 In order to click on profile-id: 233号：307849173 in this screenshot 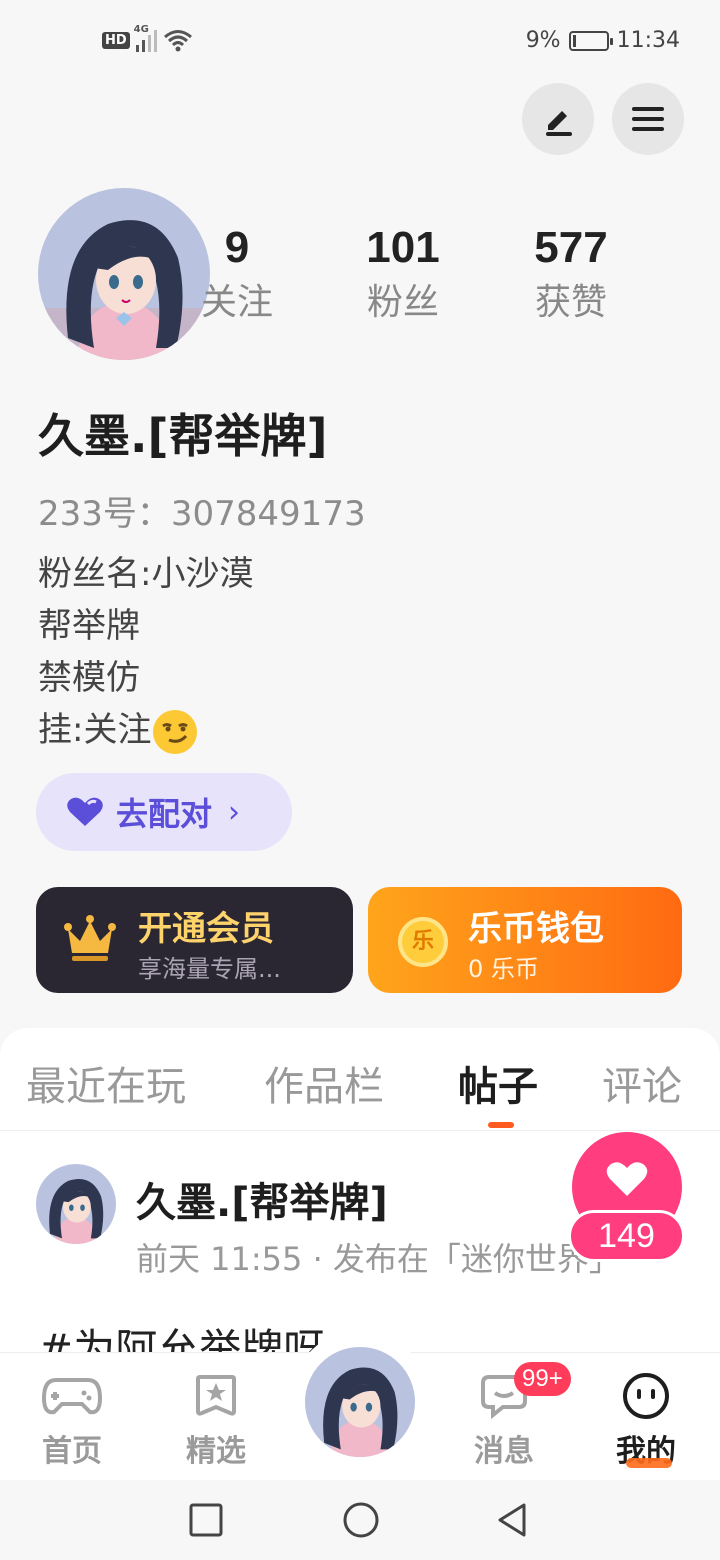, I will do `click(202, 510)`.